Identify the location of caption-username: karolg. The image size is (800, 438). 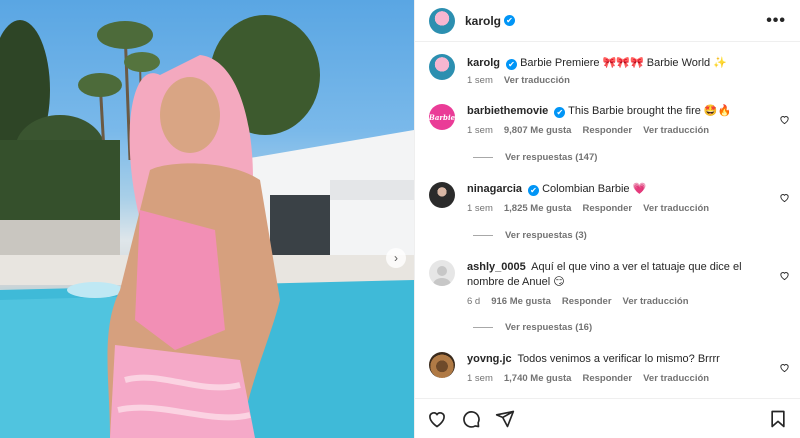
(483, 63).